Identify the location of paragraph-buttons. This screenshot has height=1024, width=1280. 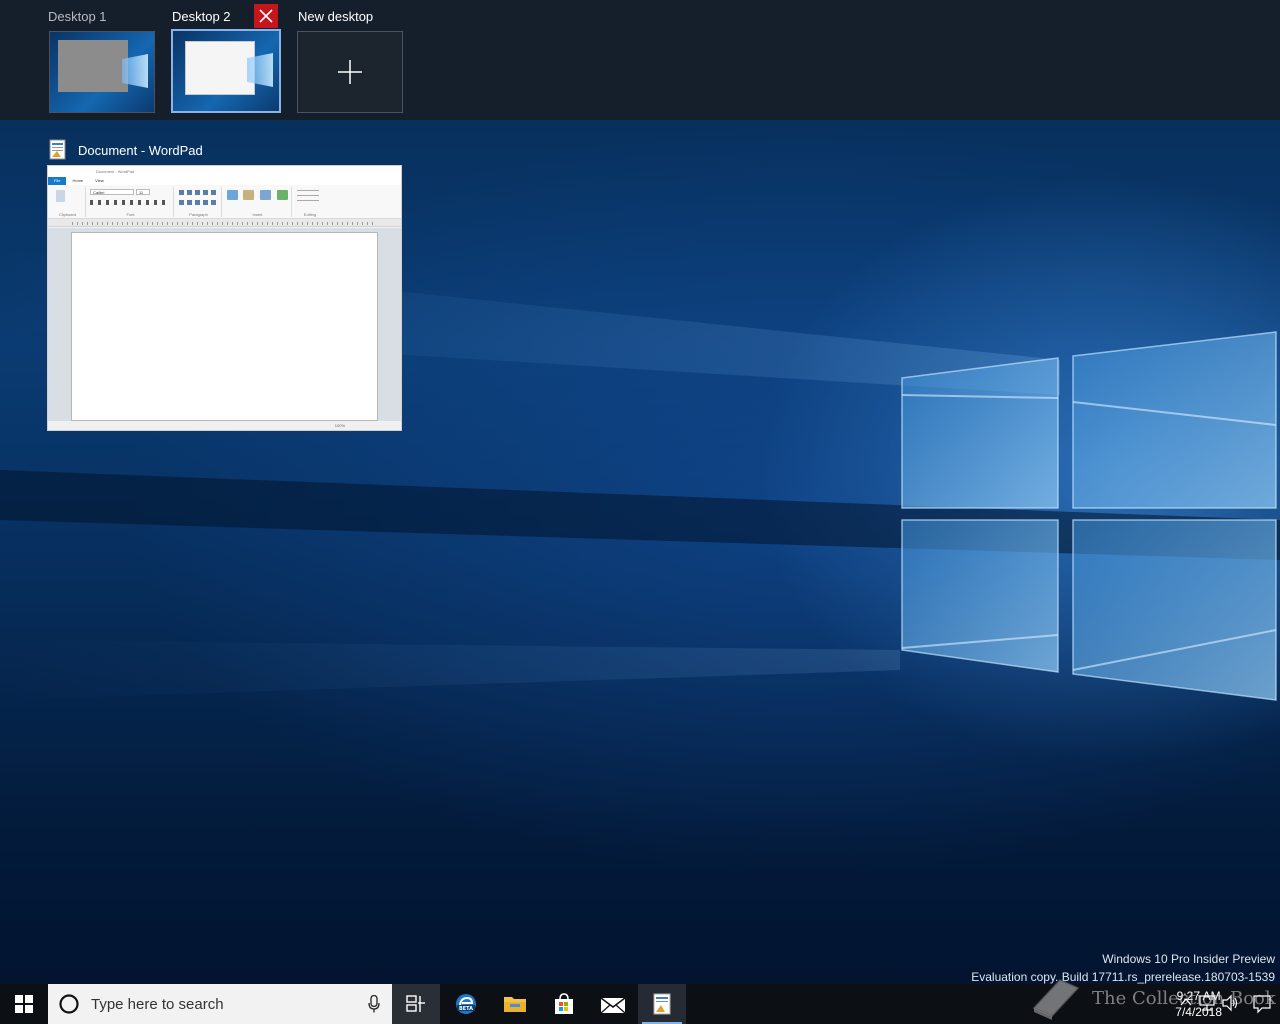
(199, 192).